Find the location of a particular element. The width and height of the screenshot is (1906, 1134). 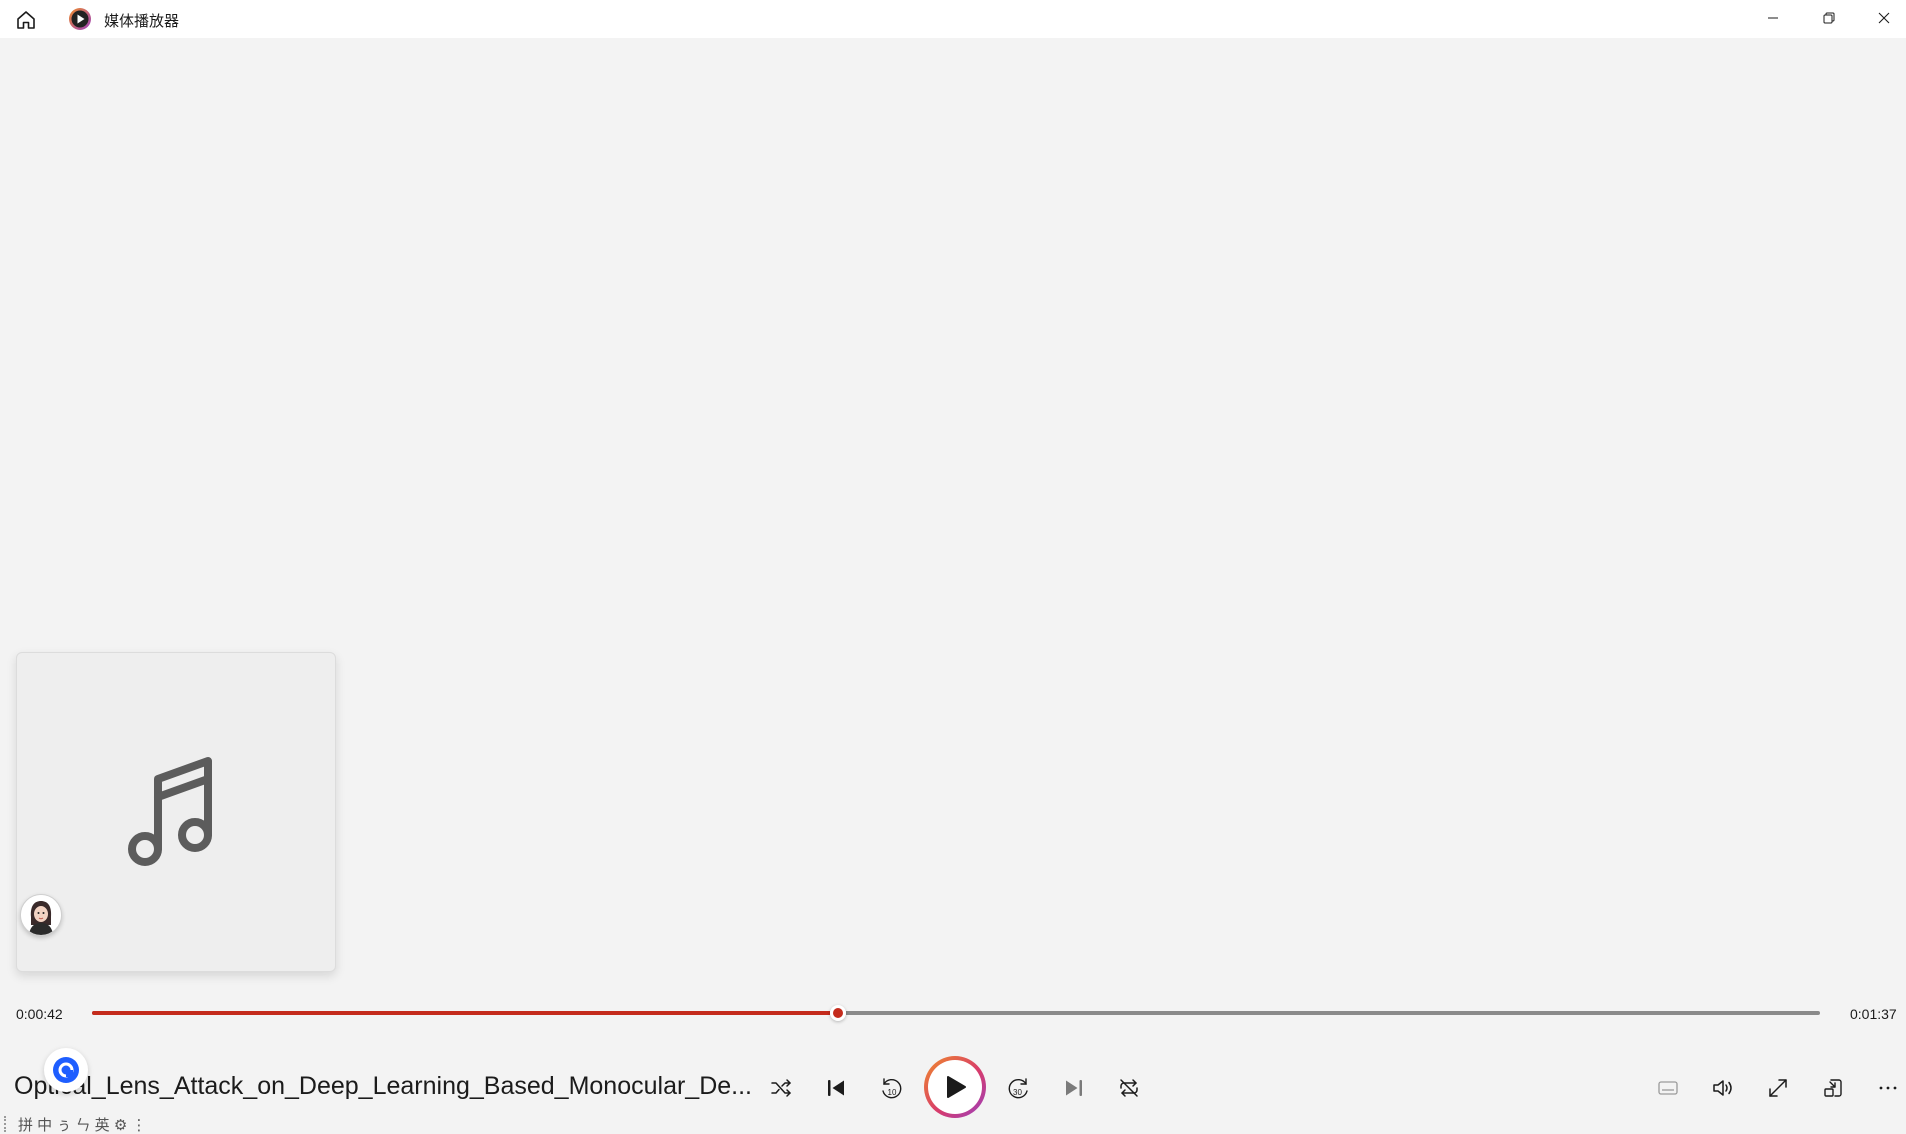

seek-slider is located at coordinates (956, 1013).